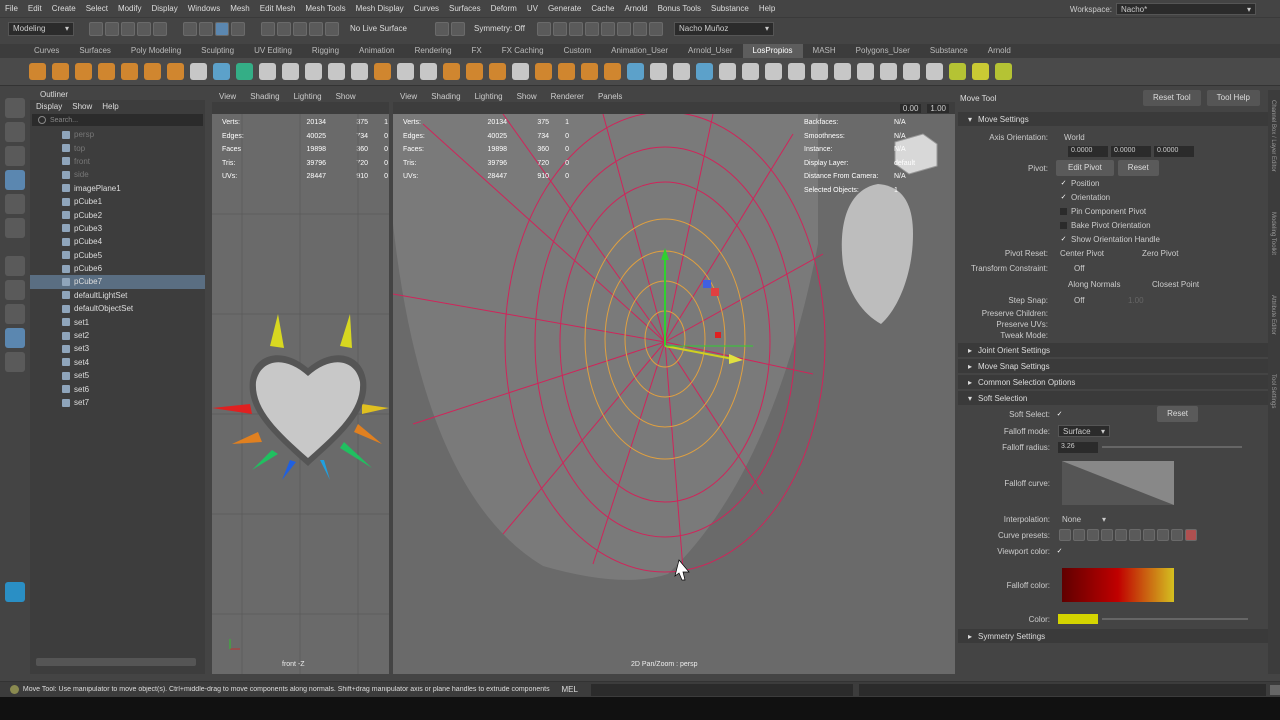 The height and width of the screenshot is (720, 1280). Describe the element at coordinates (359, 71) in the screenshot. I see `shelf-tool-15-icon` at that location.